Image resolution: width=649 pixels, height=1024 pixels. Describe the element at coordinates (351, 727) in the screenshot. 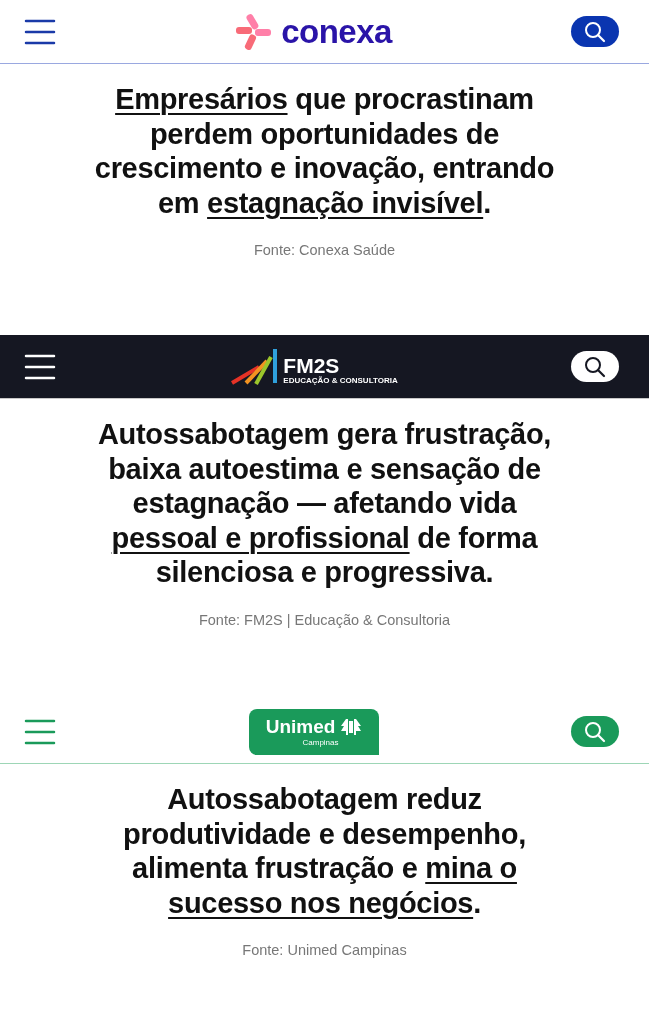

I see `tree-icon` at that location.